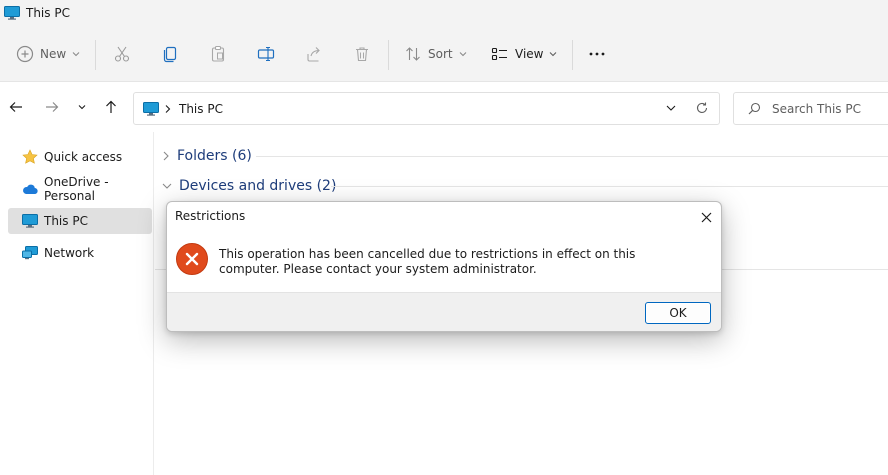 Image resolution: width=888 pixels, height=475 pixels. What do you see at coordinates (499, 54) in the screenshot?
I see `view-list-icon` at bounding box center [499, 54].